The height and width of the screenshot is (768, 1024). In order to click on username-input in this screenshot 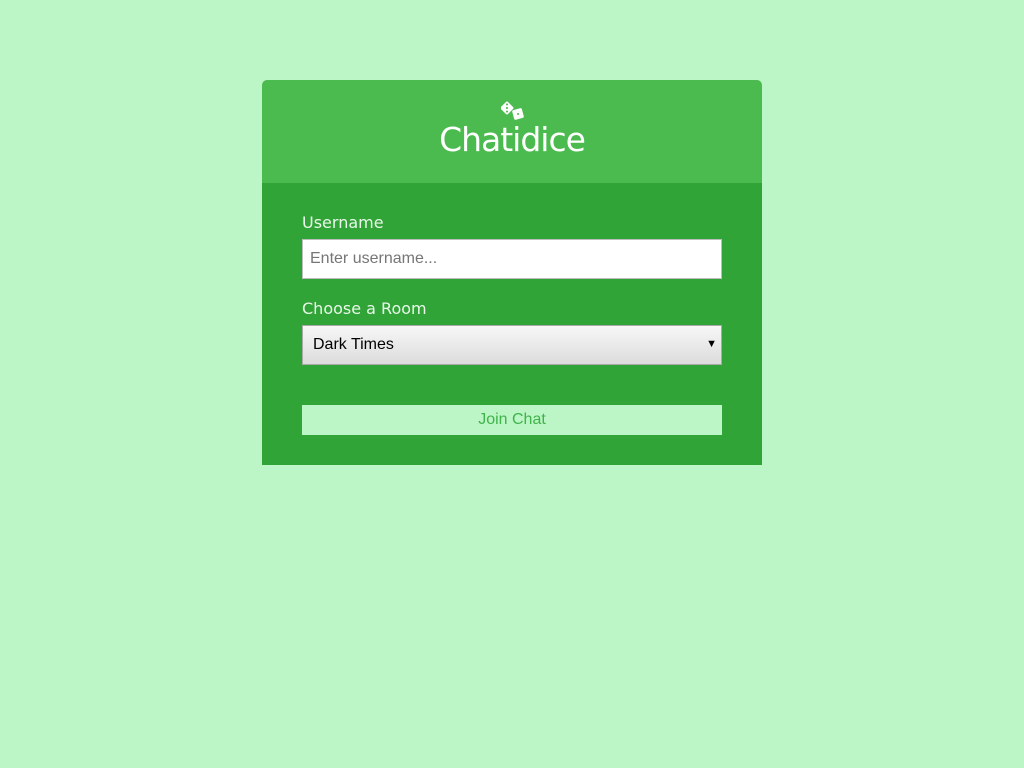, I will do `click(512, 259)`.